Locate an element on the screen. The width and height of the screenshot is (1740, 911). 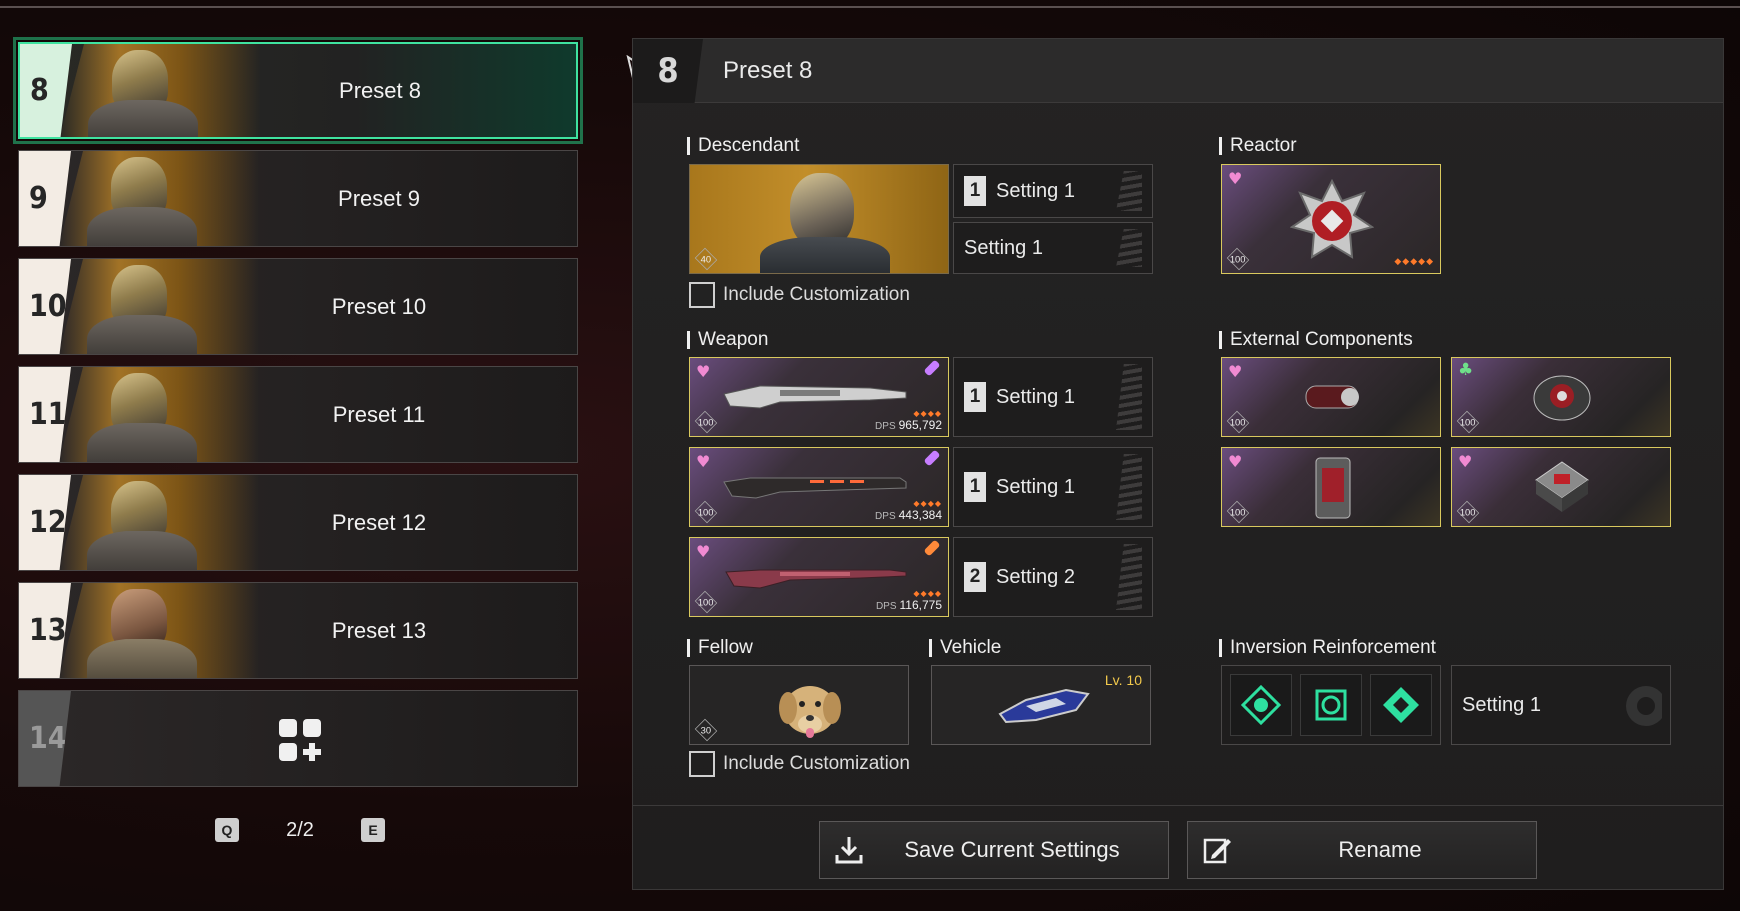
page-indicator: 2/2 is located at coordinates (300, 829).